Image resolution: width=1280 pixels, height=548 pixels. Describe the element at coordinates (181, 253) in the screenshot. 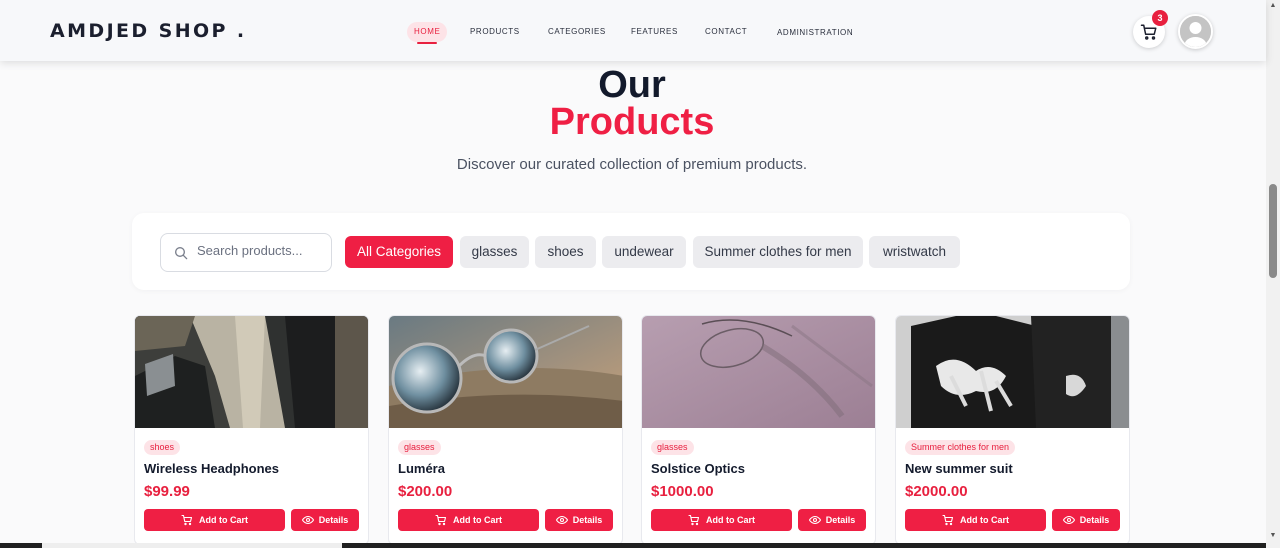

I see `search-icon` at that location.